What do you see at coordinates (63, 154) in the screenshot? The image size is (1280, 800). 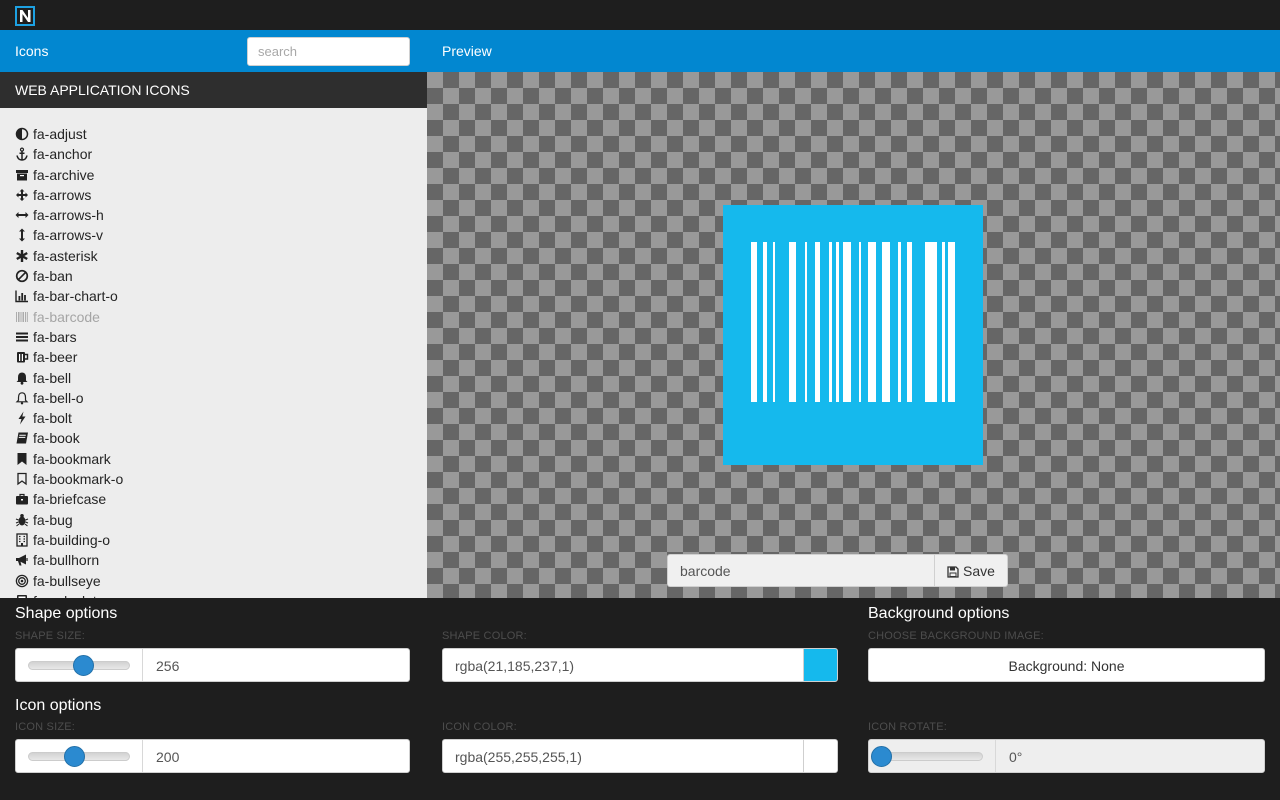 I see `icon-list-item-label: fa-anchor` at bounding box center [63, 154].